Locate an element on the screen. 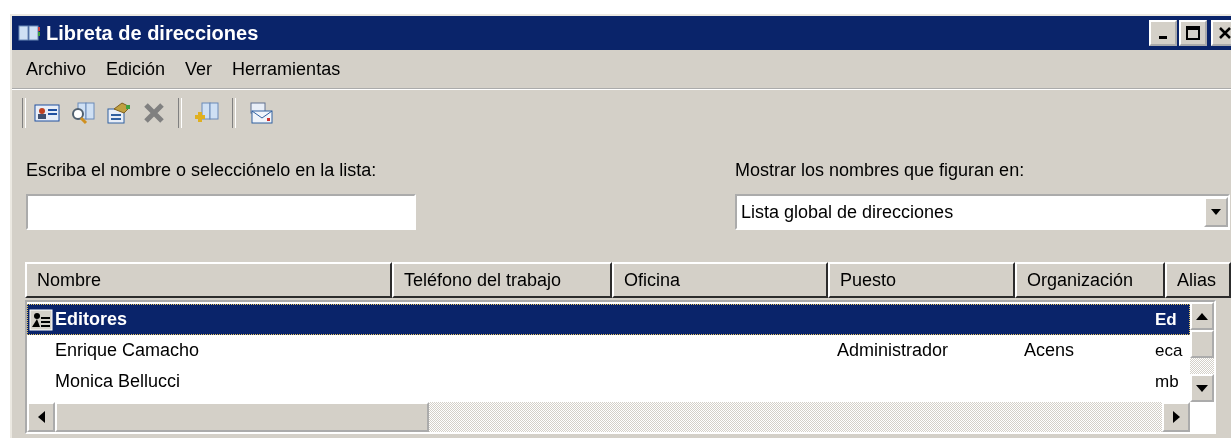  table-cell: mb is located at coordinates (1167, 381).